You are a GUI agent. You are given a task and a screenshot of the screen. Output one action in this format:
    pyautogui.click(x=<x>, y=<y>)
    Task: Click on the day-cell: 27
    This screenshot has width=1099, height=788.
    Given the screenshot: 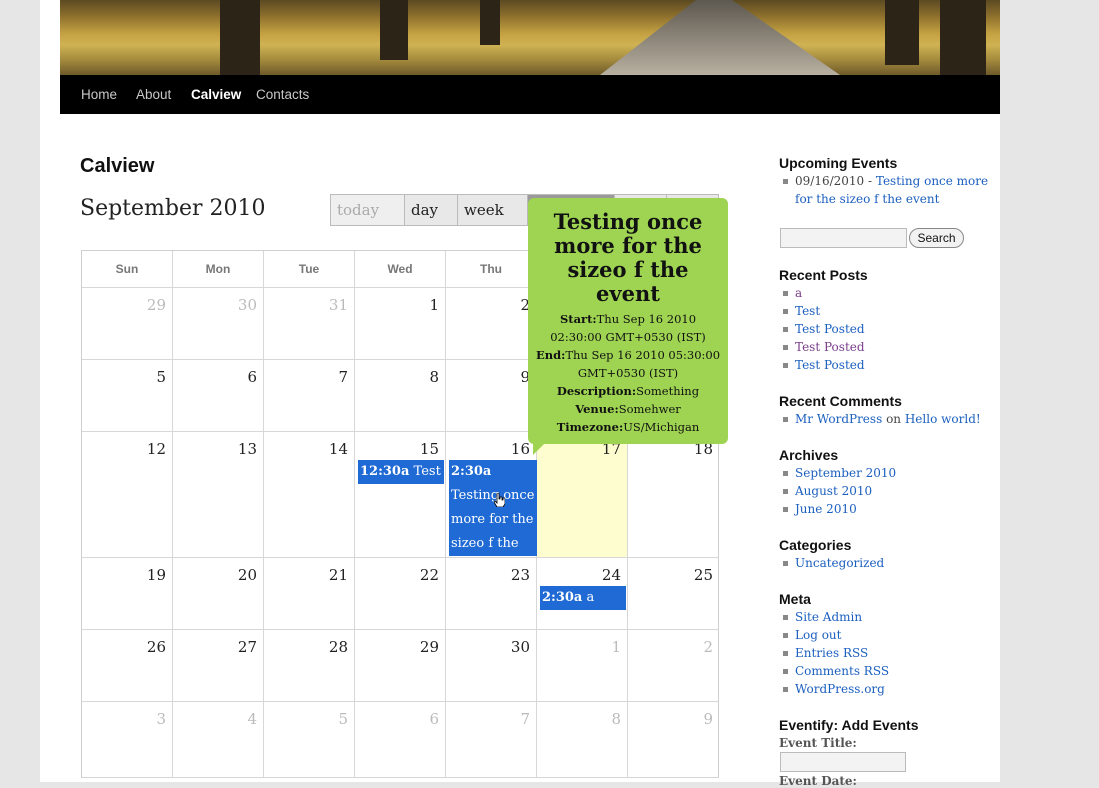 What is the action you would take?
    pyautogui.click(x=218, y=666)
    